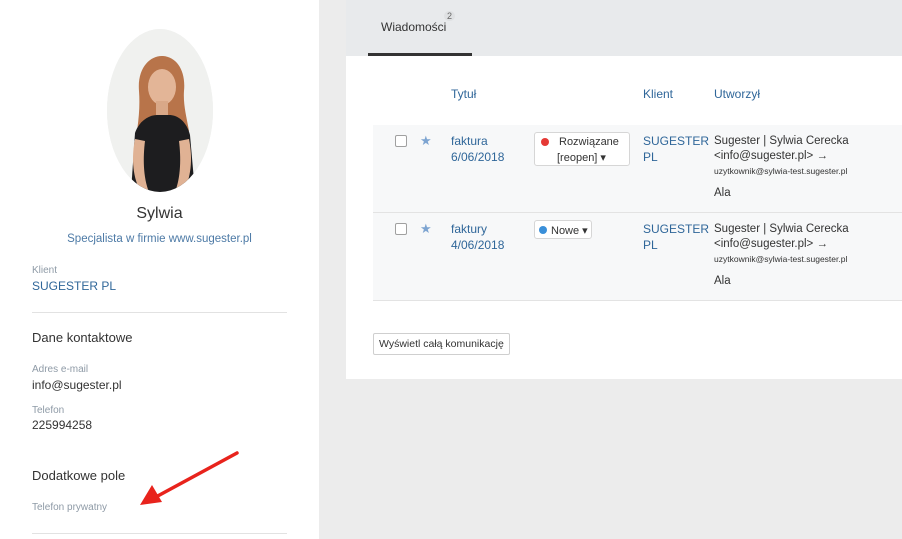 The image size is (902, 539). What do you see at coordinates (45, 270) in the screenshot?
I see `client-label: Klient` at bounding box center [45, 270].